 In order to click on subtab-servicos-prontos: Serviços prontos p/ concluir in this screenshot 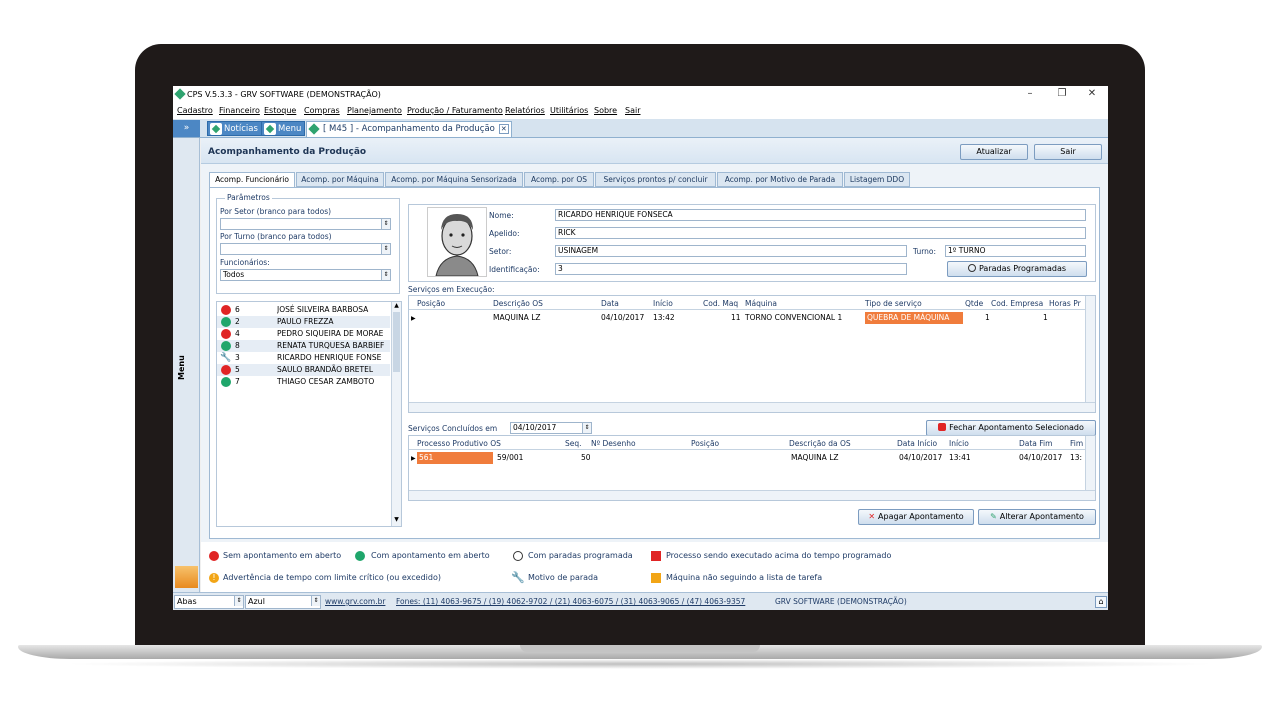, I will do `click(655, 179)`.